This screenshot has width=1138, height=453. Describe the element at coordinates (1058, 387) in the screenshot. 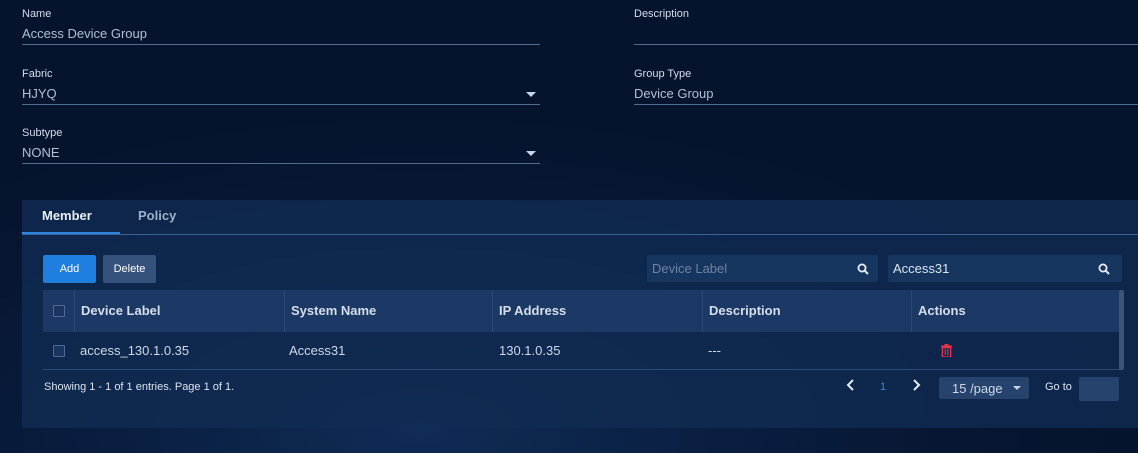

I see `goto-label: Go to` at that location.